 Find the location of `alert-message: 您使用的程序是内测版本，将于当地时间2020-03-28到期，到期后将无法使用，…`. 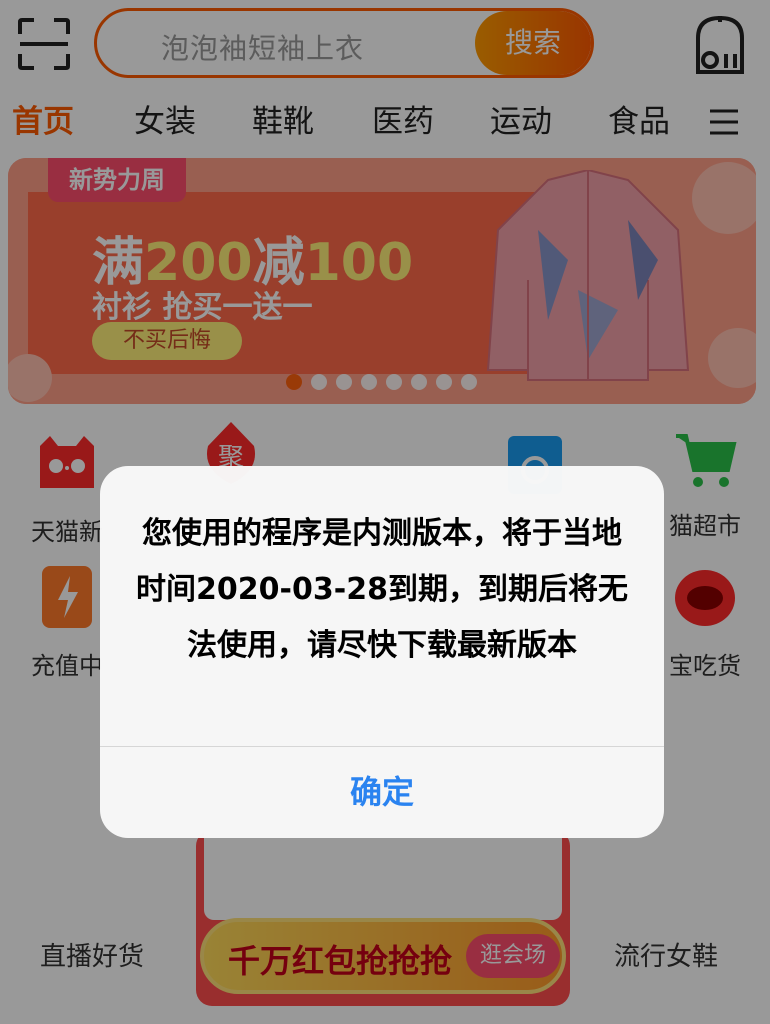

alert-message: 您使用的程序是内测版本，将于当地时间2020-03-28到期，到期后将无法使用，… is located at coordinates (382, 589).